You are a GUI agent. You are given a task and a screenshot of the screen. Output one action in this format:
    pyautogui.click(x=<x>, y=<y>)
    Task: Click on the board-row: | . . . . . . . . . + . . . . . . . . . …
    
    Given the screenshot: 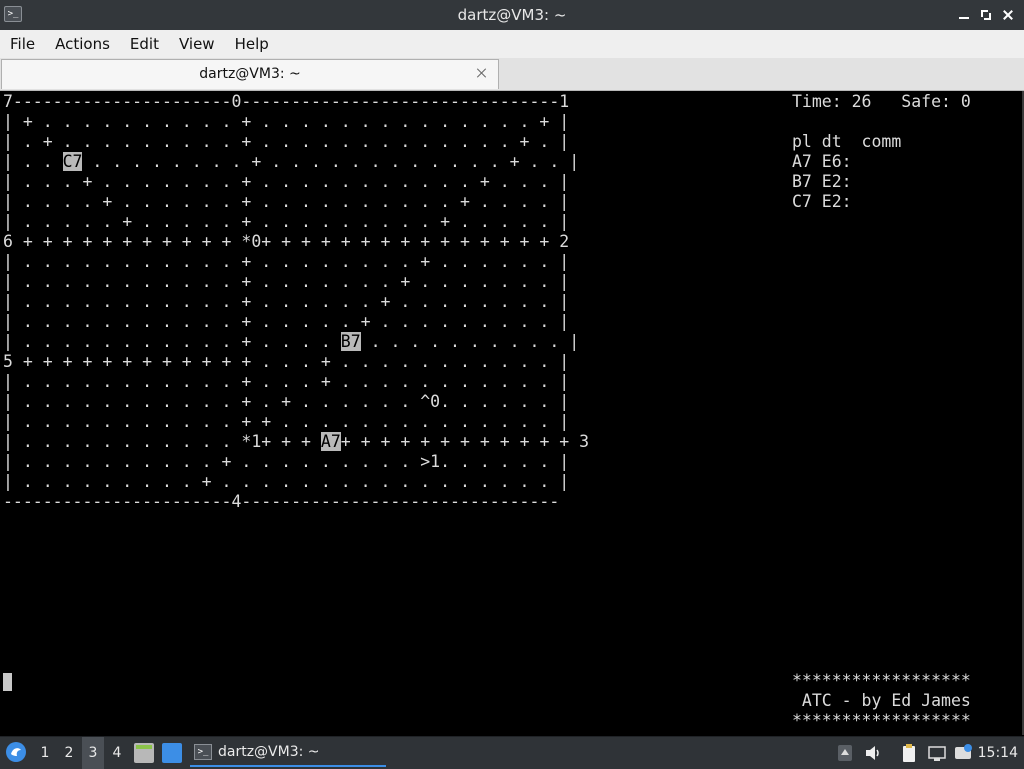 What is the action you would take?
    pyautogui.click(x=286, y=481)
    